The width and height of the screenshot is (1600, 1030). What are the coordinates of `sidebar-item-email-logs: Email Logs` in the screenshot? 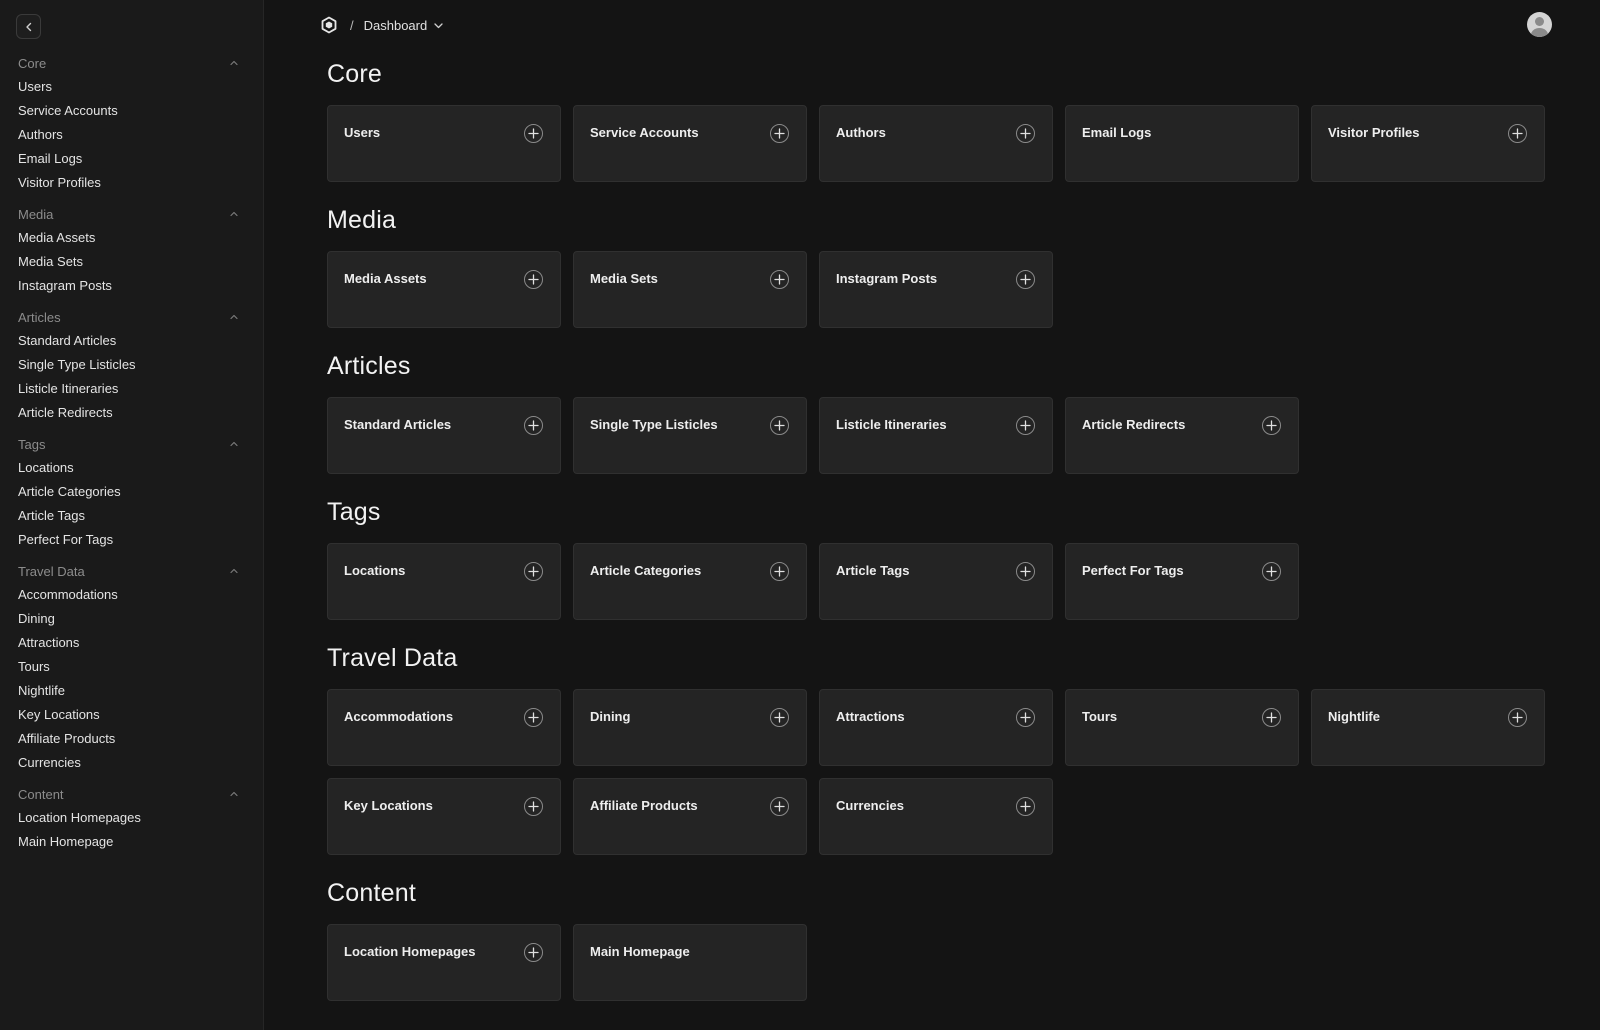 It's located at (131, 159).